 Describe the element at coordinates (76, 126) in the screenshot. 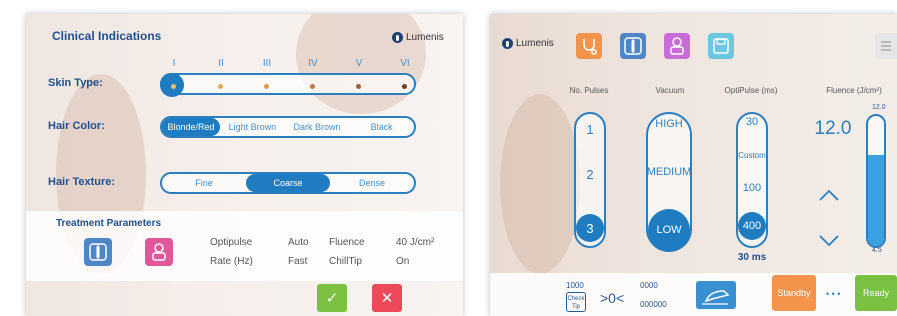

I see `hair-color-label: Hair Color:` at that location.